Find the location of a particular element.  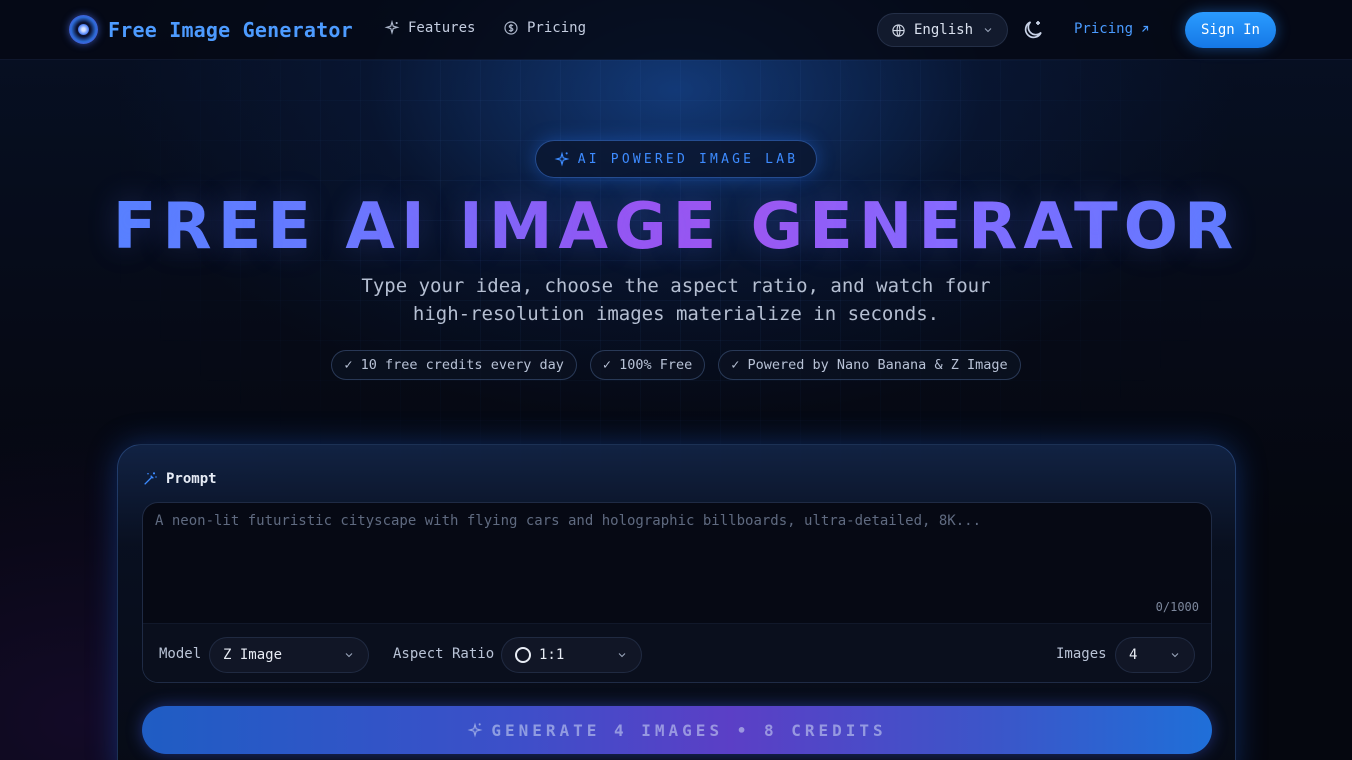

model-label: Model is located at coordinates (180, 654).